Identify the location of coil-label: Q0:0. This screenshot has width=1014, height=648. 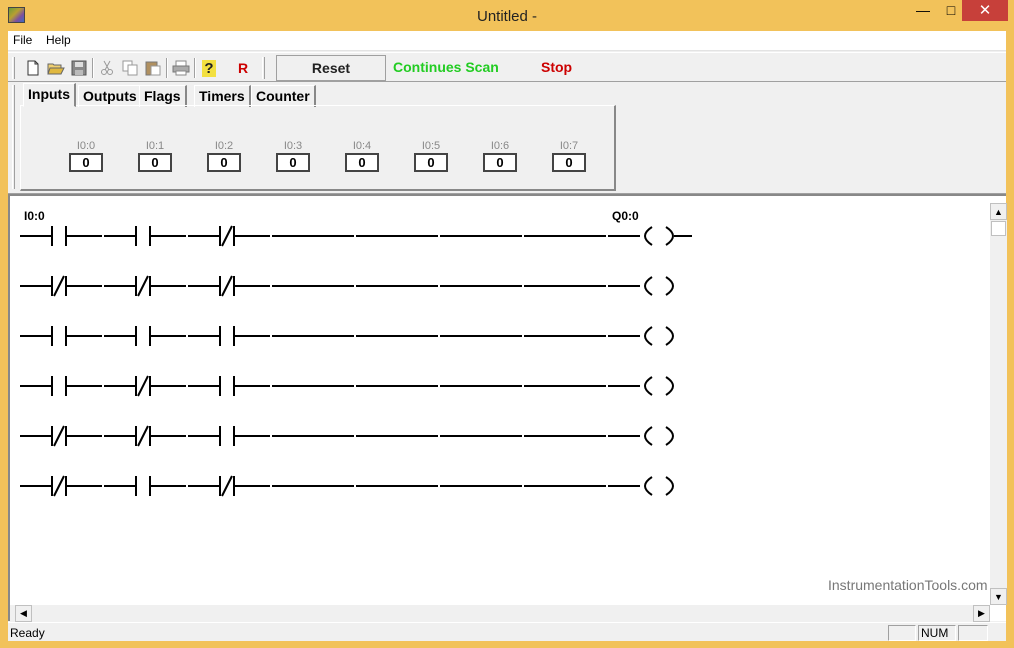
(625, 216).